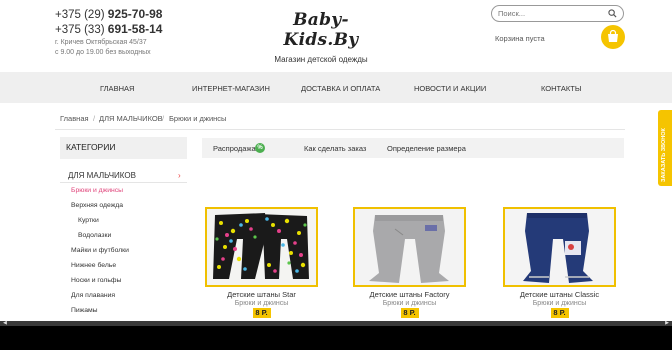  Describe the element at coordinates (84, 310) in the screenshot. I see `subcategory-pajamas: Пижамы` at that location.